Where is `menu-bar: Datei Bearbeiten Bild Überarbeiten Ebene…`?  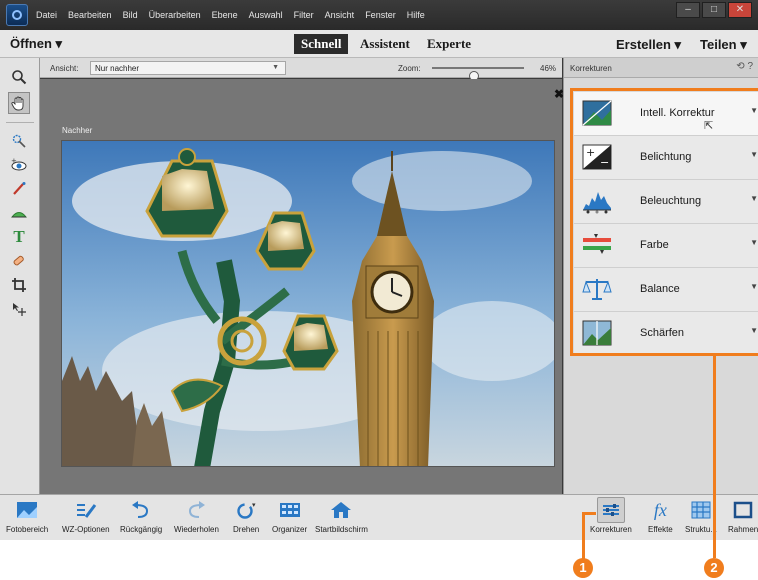 menu-bar: Datei Bearbeiten Bild Überarbeiten Ebene… is located at coordinates (379, 15).